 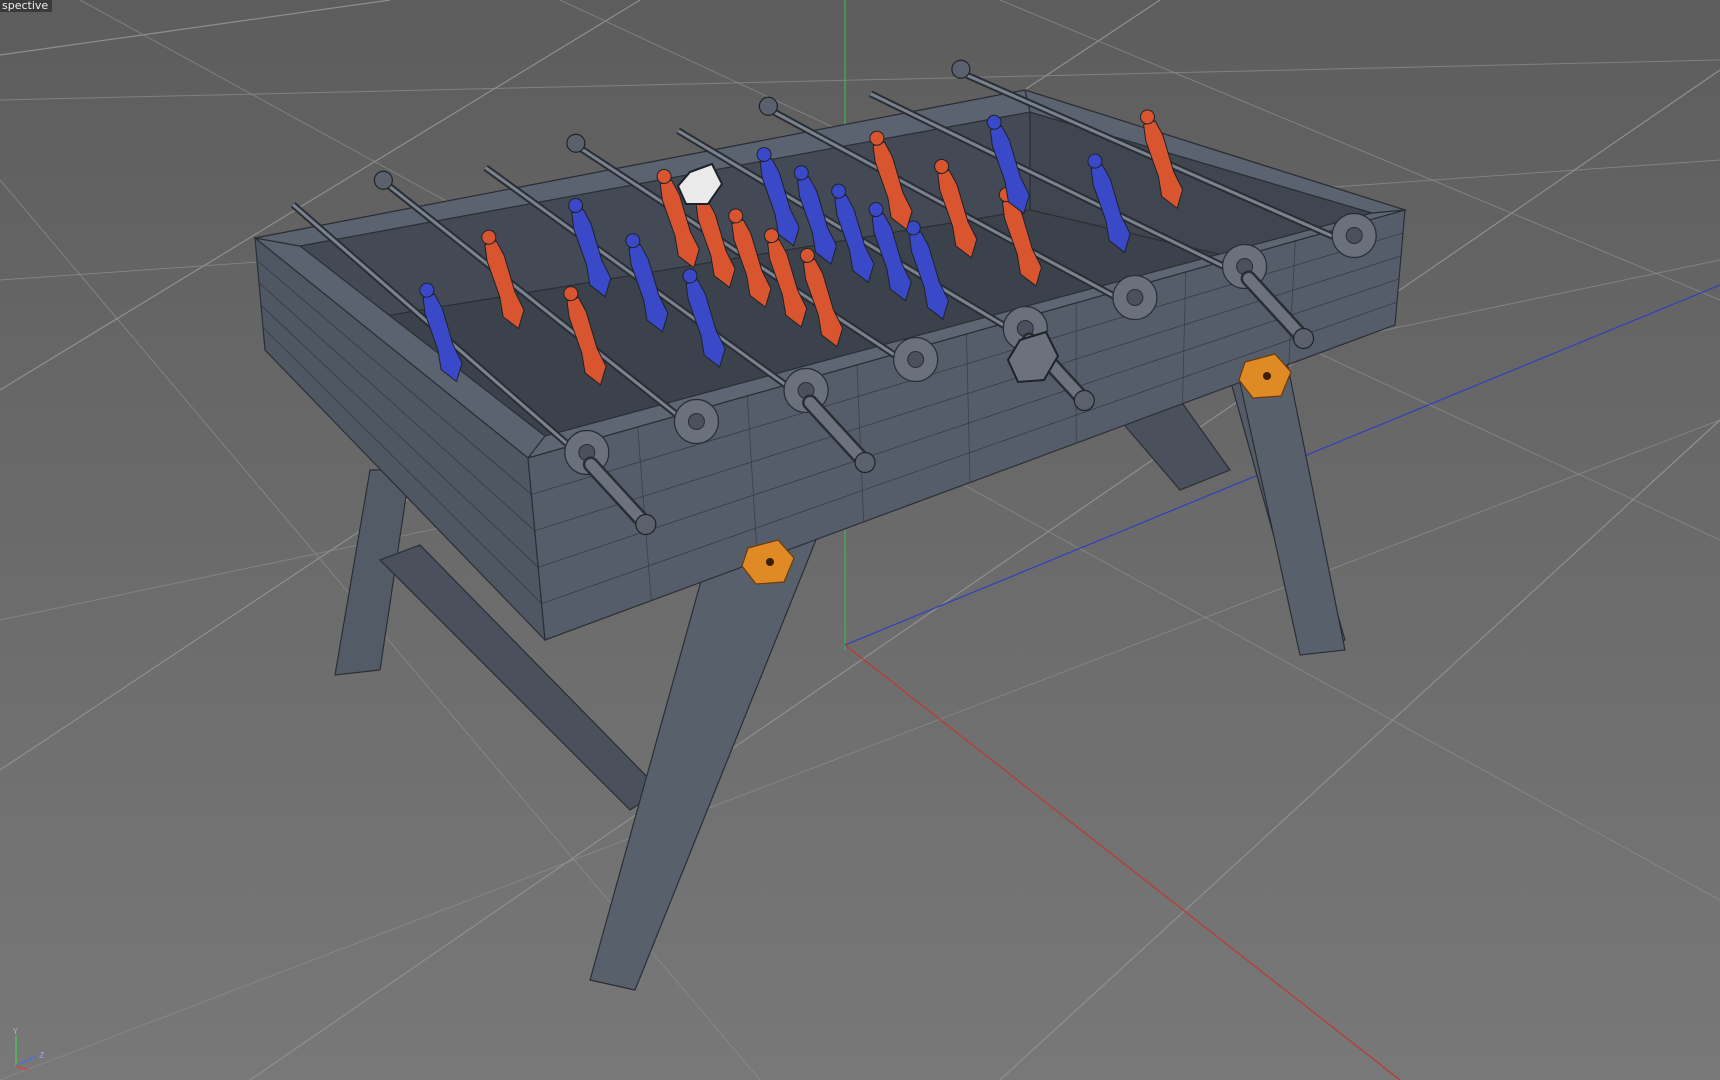 I want to click on gizmo-z-axis, so click(x=26, y=1061).